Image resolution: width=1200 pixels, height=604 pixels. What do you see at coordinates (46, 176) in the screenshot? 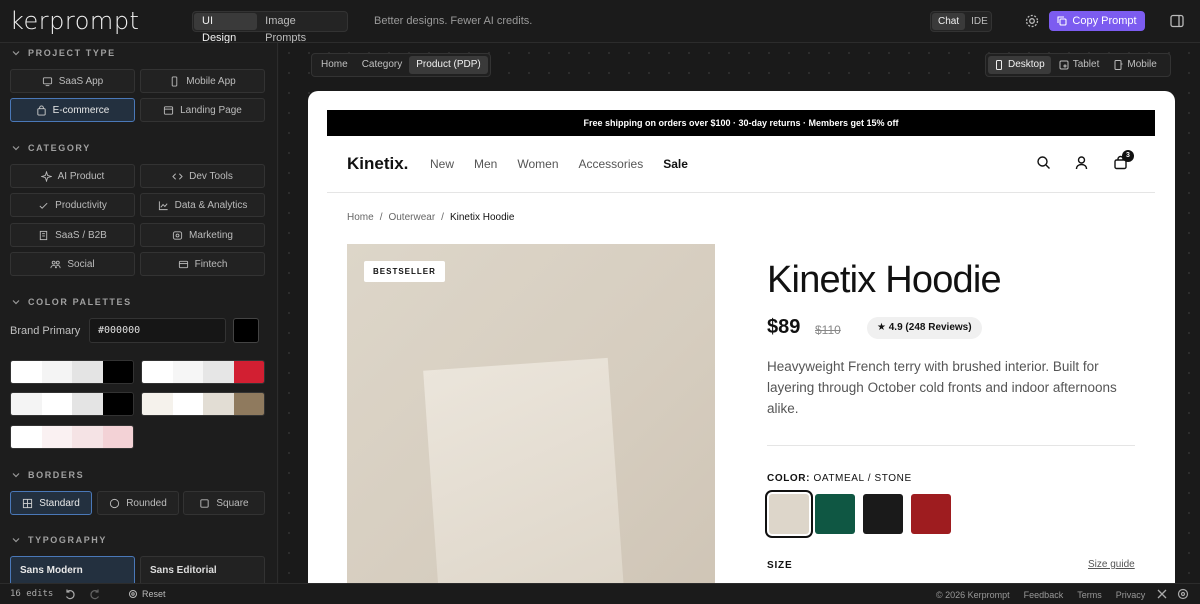
I see `sparkle-icon` at bounding box center [46, 176].